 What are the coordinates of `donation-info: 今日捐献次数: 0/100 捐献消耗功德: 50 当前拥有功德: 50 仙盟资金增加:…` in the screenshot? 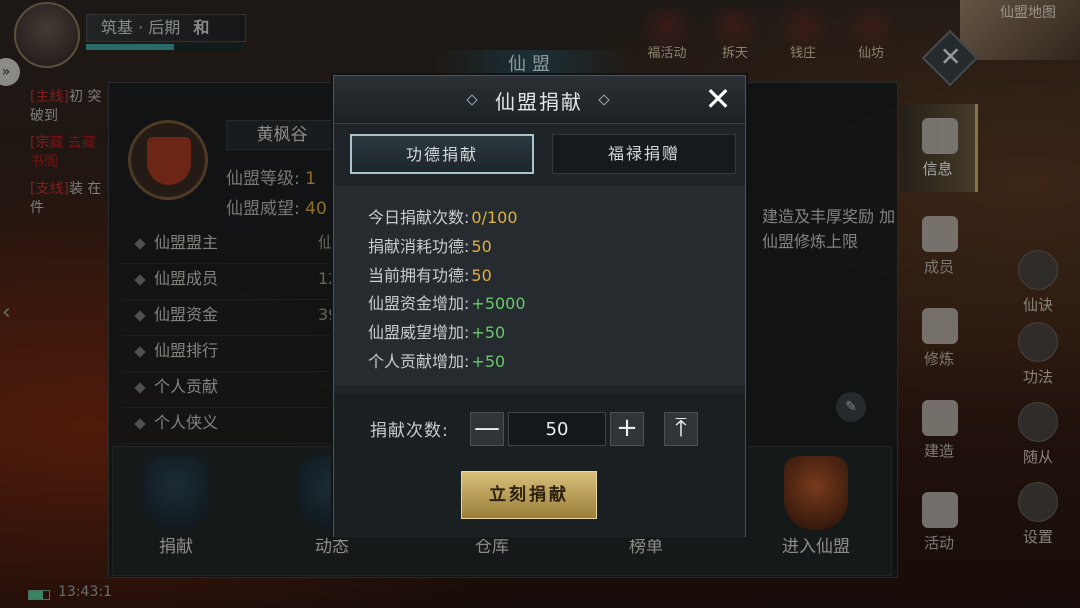 It's located at (539, 286).